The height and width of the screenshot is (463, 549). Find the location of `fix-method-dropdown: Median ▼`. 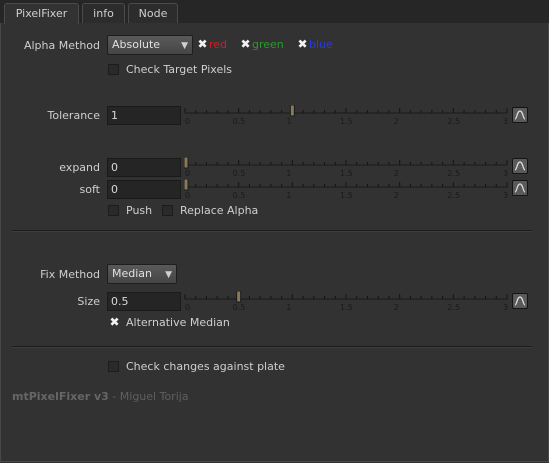

fix-method-dropdown: Median ▼ is located at coordinates (142, 274).